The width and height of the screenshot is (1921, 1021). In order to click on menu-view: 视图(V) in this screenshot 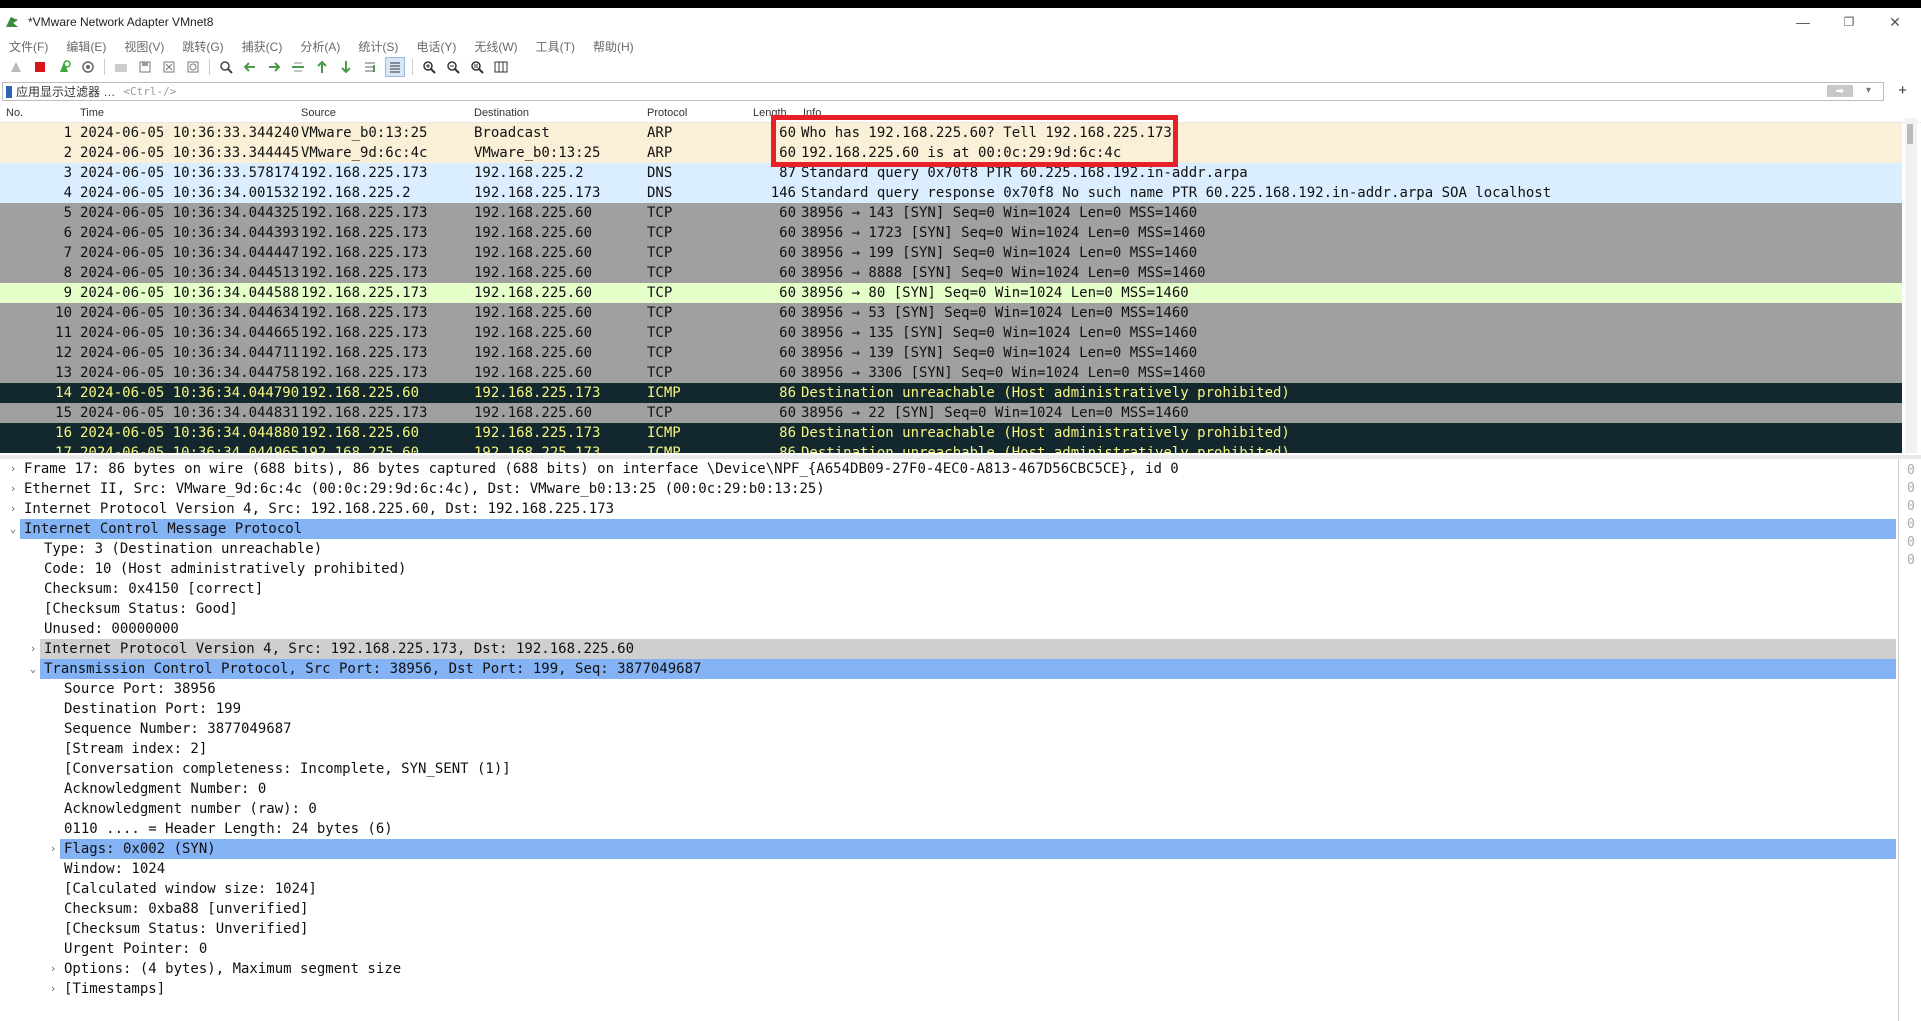, I will do `click(144, 46)`.